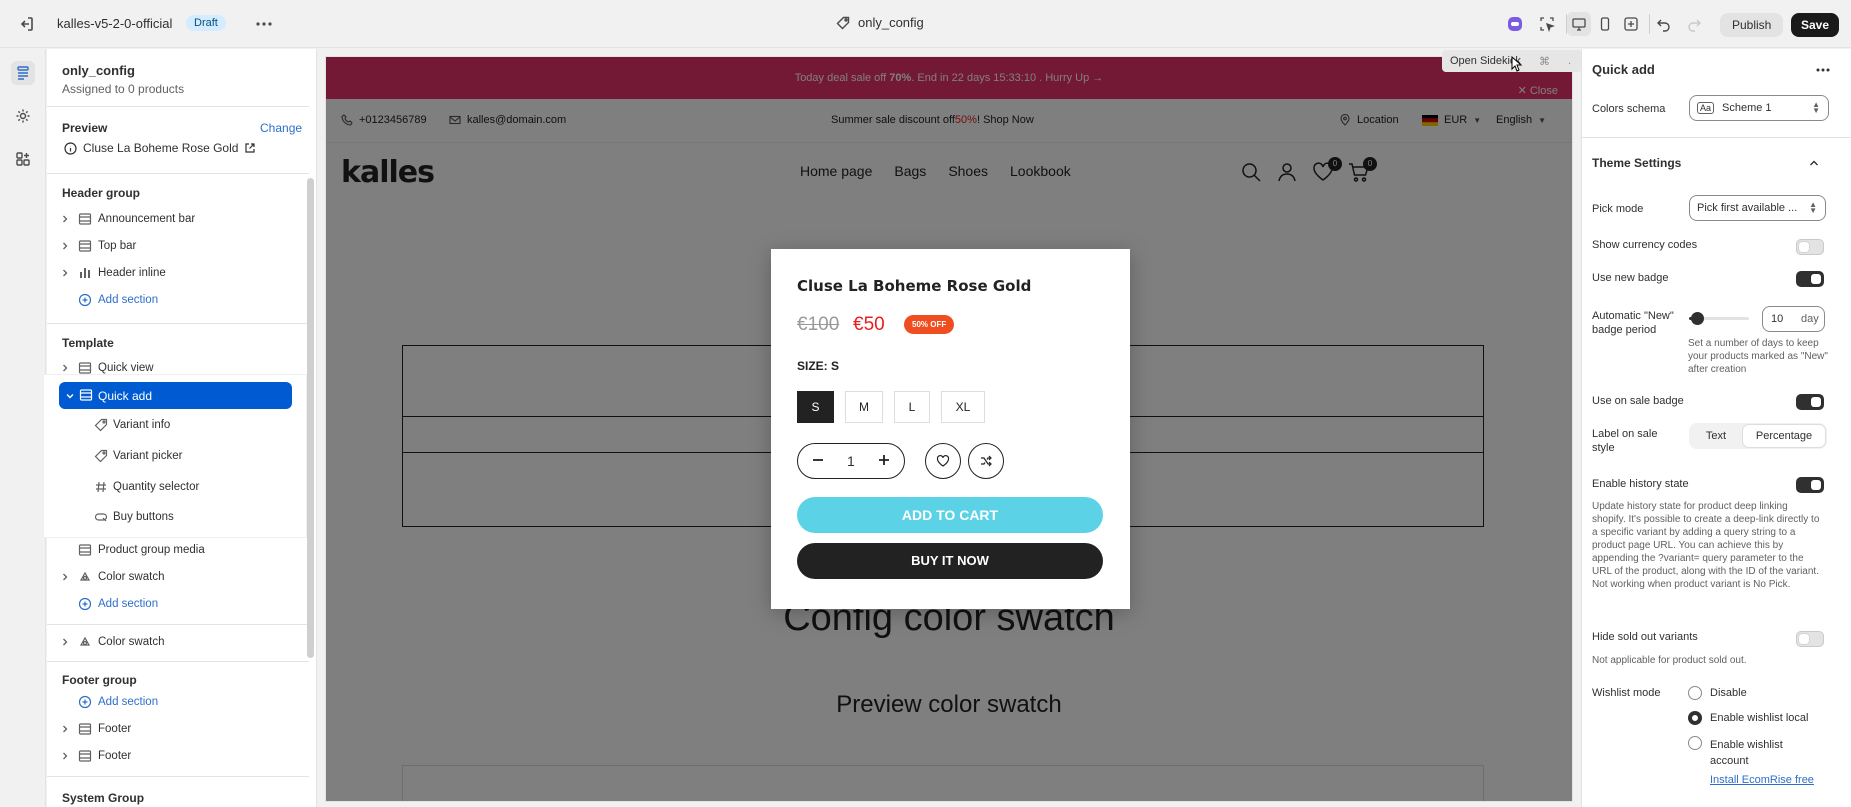 The image size is (1851, 807). I want to click on section-color-swatch-2: Color swatch, so click(178, 642).